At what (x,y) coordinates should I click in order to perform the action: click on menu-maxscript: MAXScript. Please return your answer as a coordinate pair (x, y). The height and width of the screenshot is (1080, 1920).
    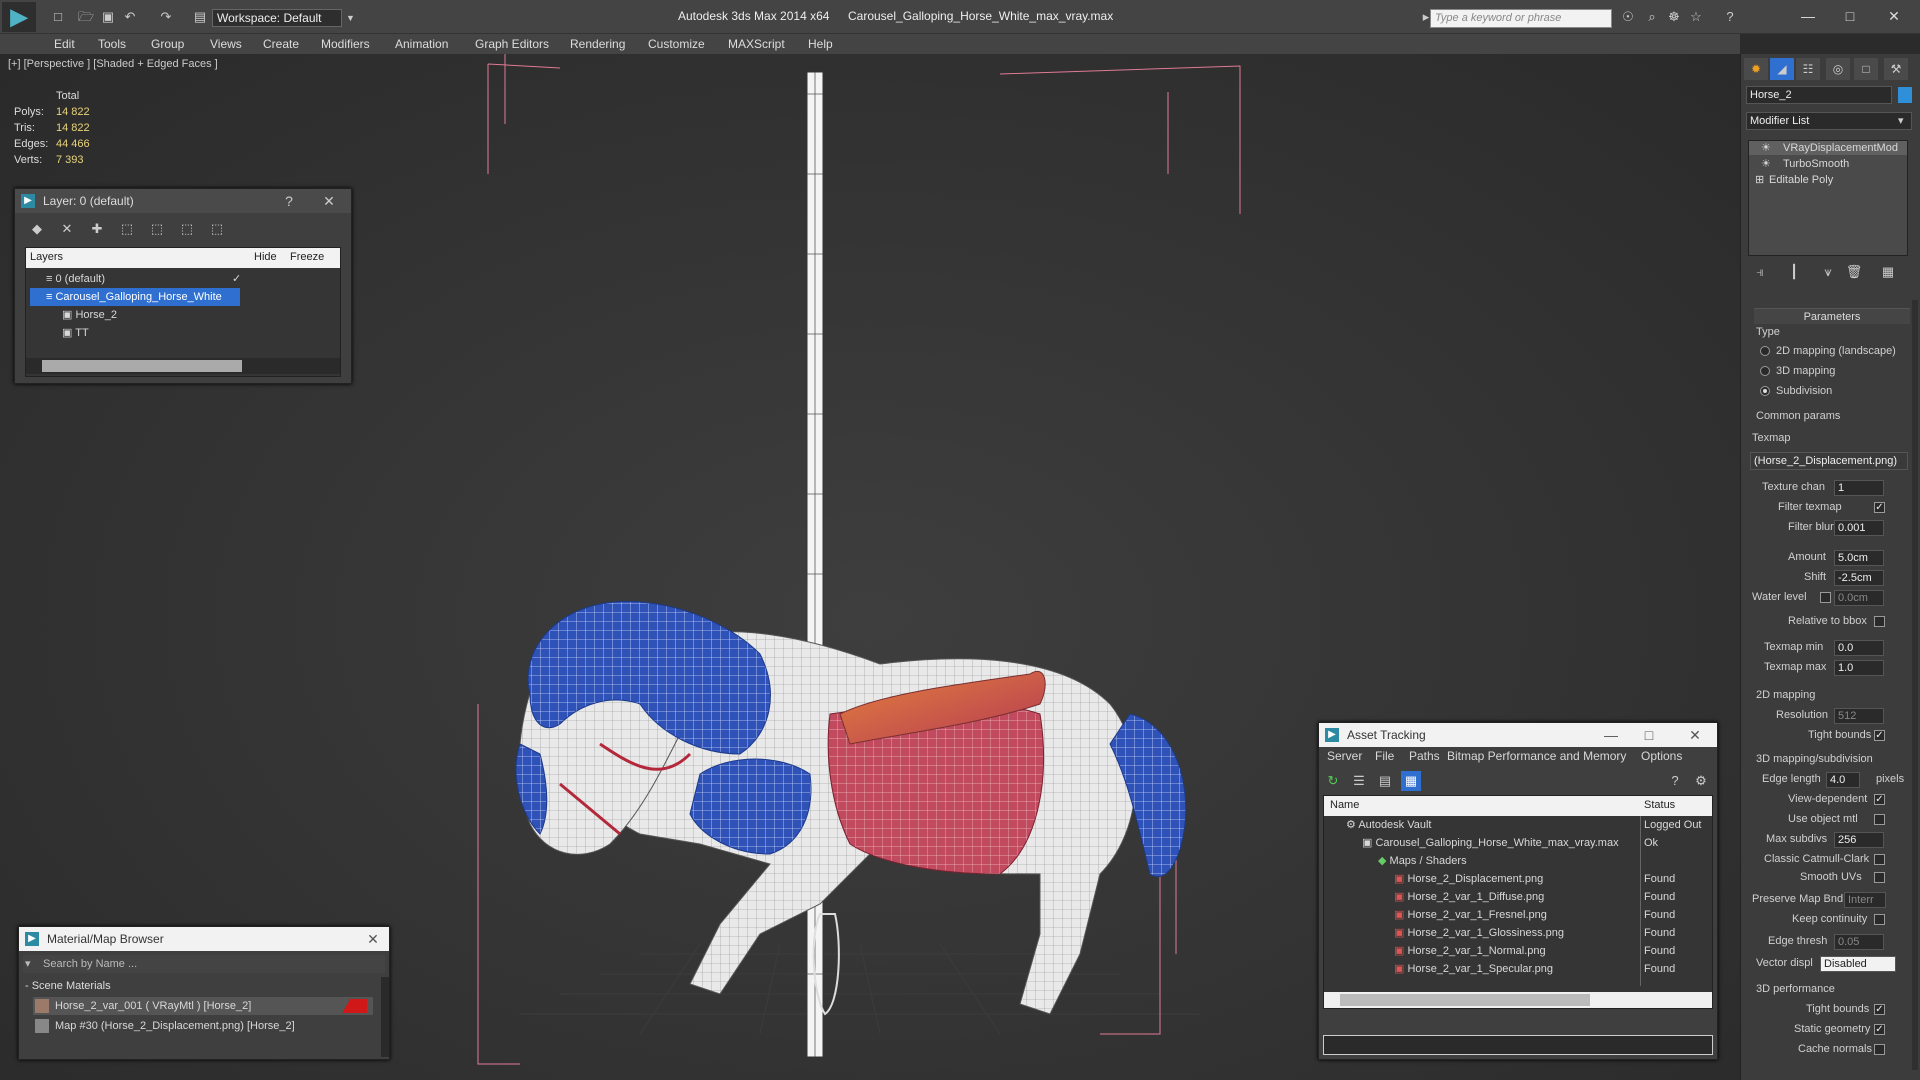
    Looking at the image, I should click on (756, 44).